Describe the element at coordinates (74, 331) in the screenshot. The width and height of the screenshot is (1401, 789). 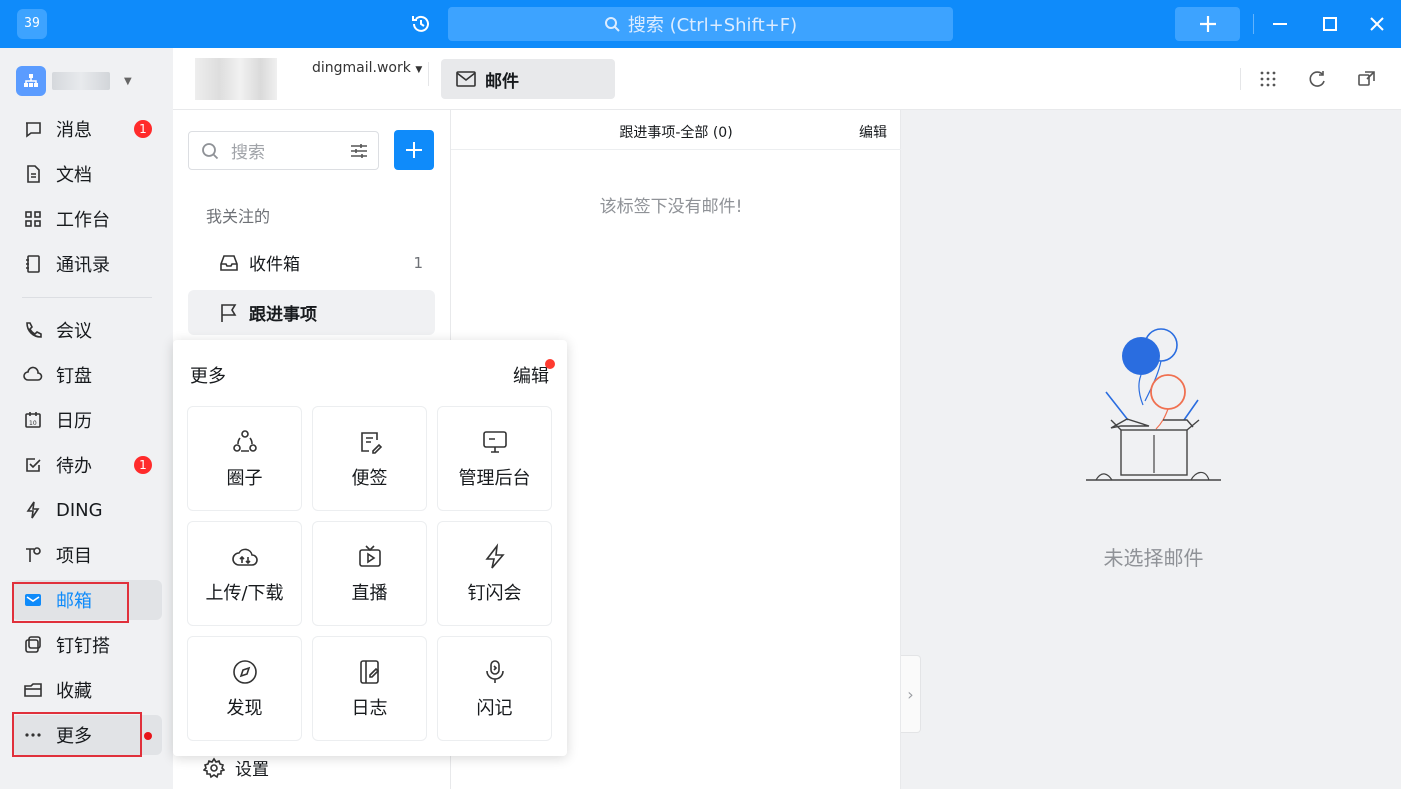
I see `nav-label: 会议` at that location.